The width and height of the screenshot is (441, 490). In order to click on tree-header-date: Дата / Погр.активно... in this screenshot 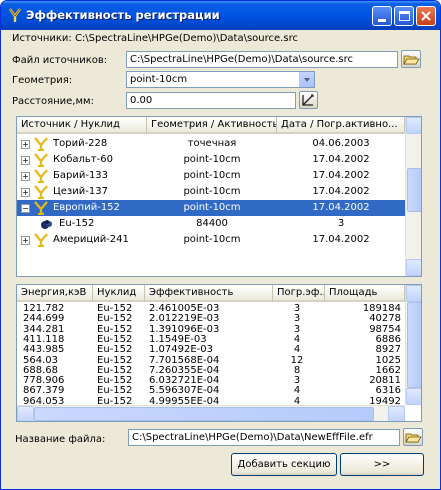, I will do `click(341, 125)`.